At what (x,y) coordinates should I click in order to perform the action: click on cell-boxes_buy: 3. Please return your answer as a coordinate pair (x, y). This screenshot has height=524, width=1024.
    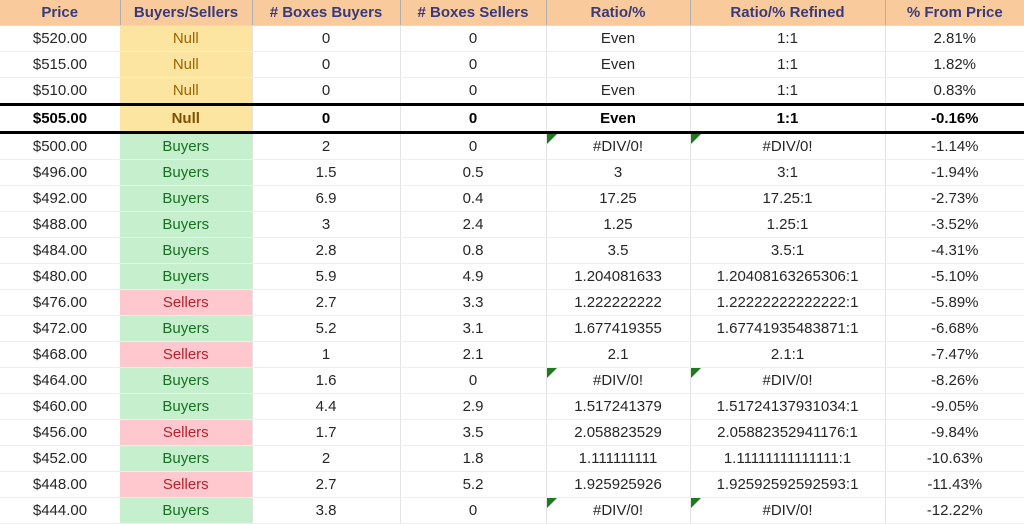
    Looking at the image, I should click on (326, 224).